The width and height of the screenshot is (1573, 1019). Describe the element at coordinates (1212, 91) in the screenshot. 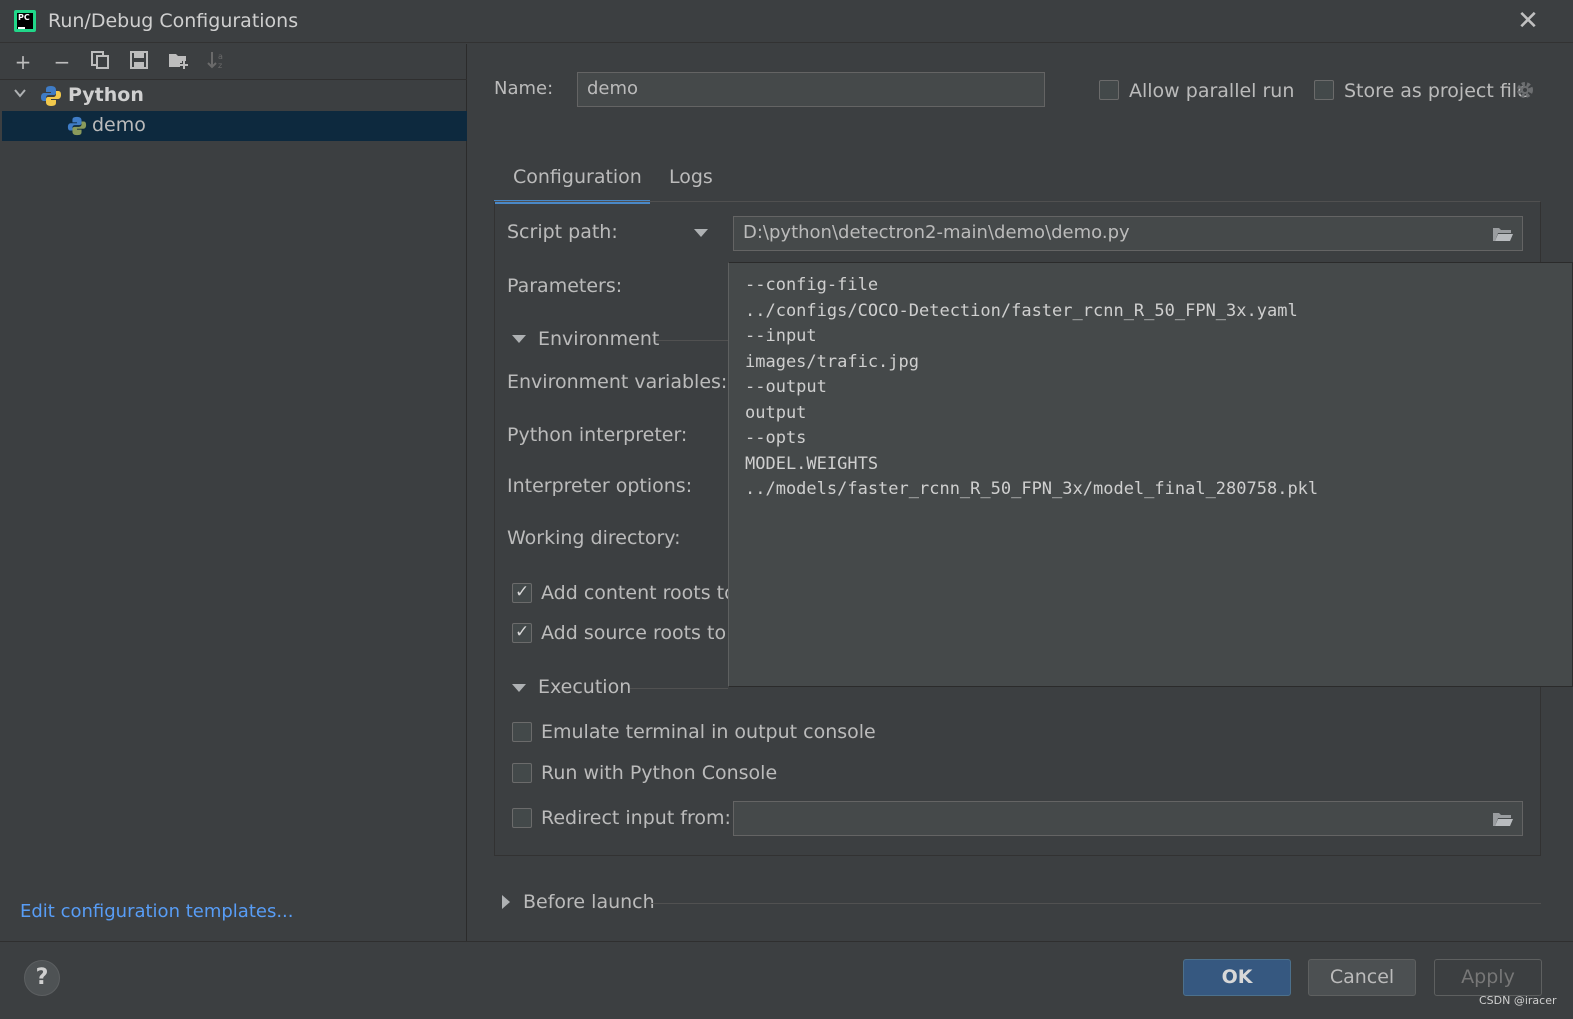

I see `allow-parallel-label: Allow parallel run` at that location.